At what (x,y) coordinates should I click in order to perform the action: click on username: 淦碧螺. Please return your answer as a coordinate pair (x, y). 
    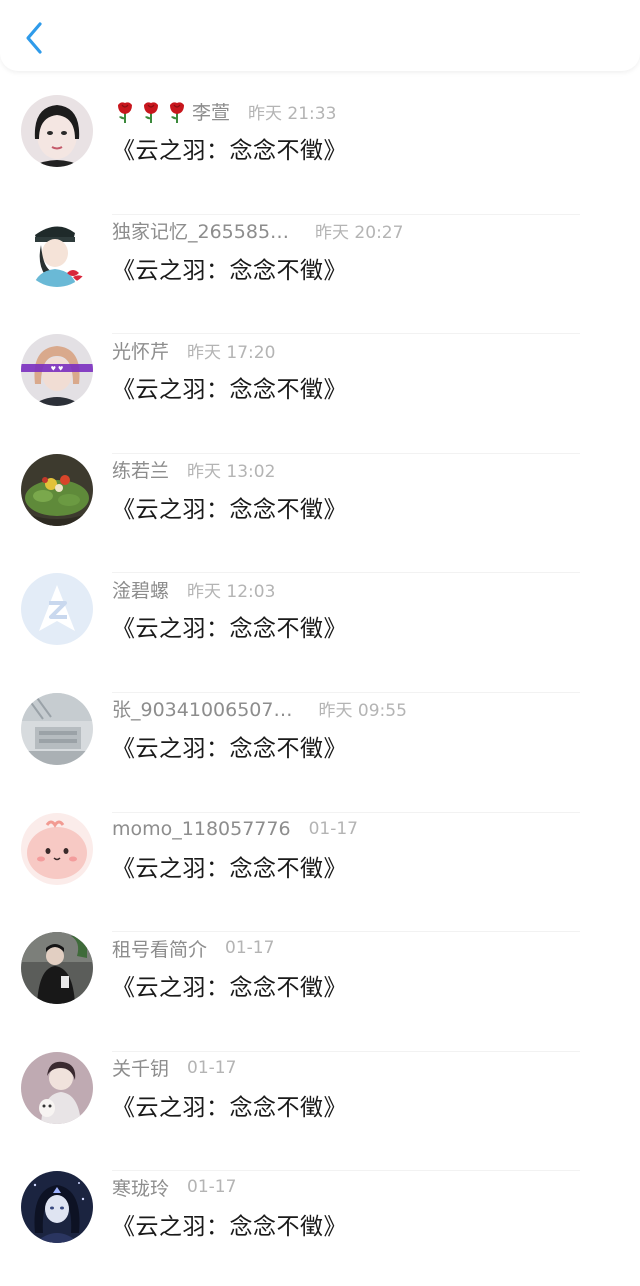
    Looking at the image, I should click on (140, 589).